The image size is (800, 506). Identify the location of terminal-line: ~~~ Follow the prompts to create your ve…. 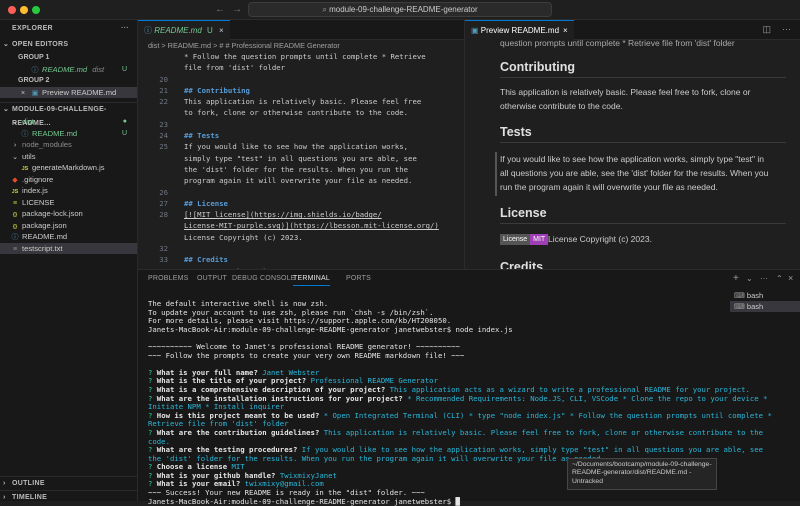
(433, 355).